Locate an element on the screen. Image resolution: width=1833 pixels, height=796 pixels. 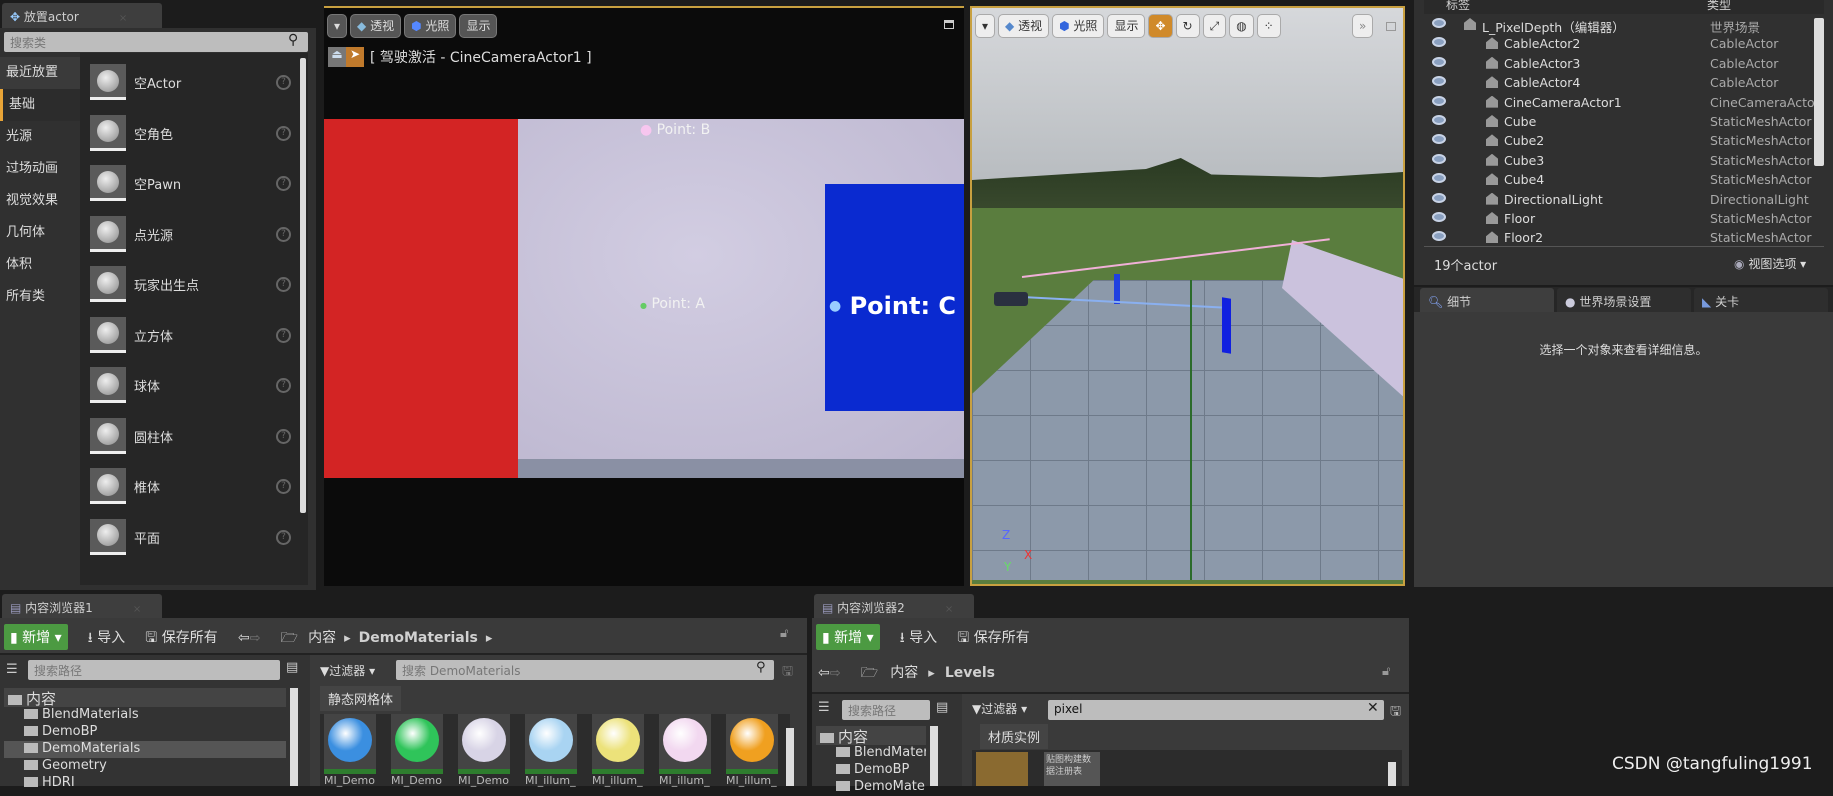
outliner-row: CineCameraActor1 CineCameraActor is located at coordinates (1624, 102).